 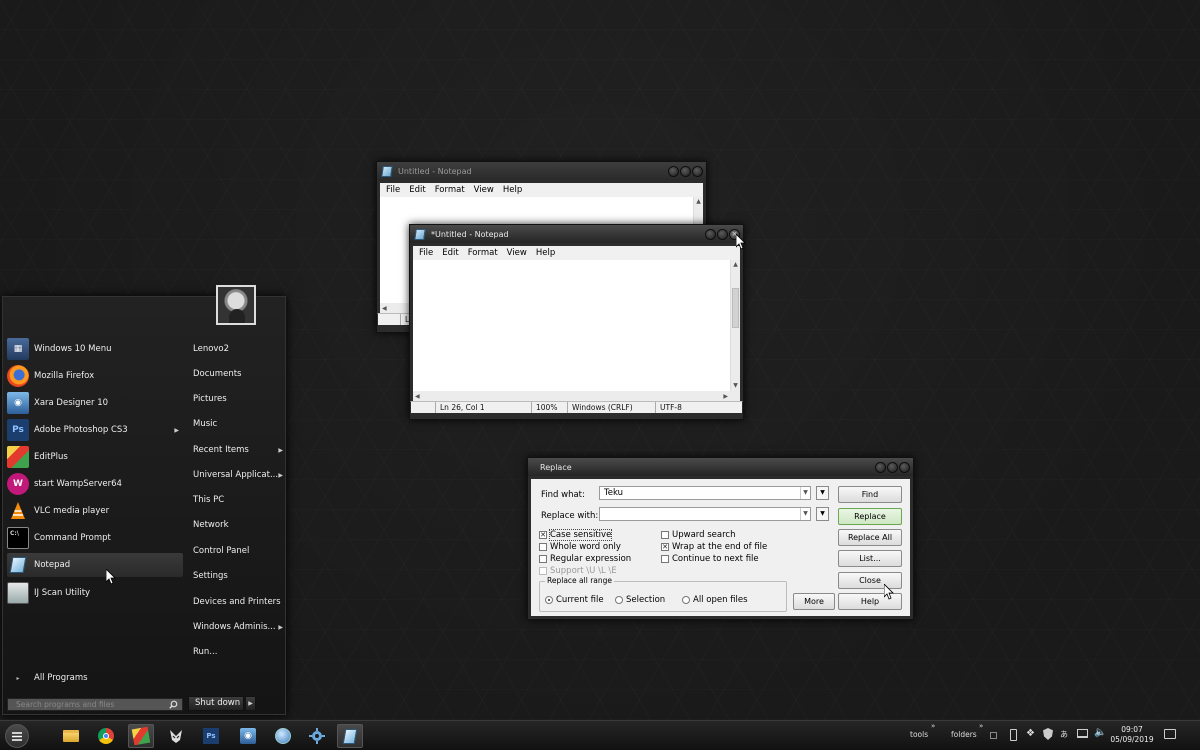 I want to click on clock: 09:07 05/09/2019, so click(x=1132, y=735).